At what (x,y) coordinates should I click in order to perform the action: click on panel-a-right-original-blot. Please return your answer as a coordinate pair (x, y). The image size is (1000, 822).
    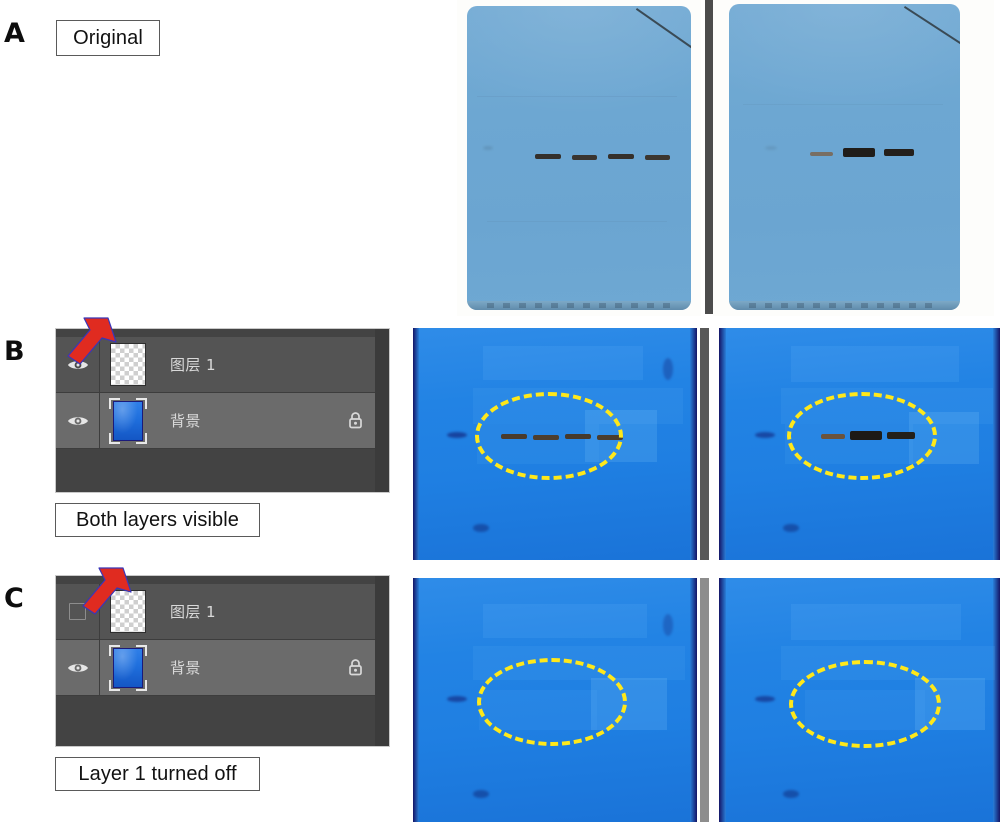
    Looking at the image, I should click on (844, 157).